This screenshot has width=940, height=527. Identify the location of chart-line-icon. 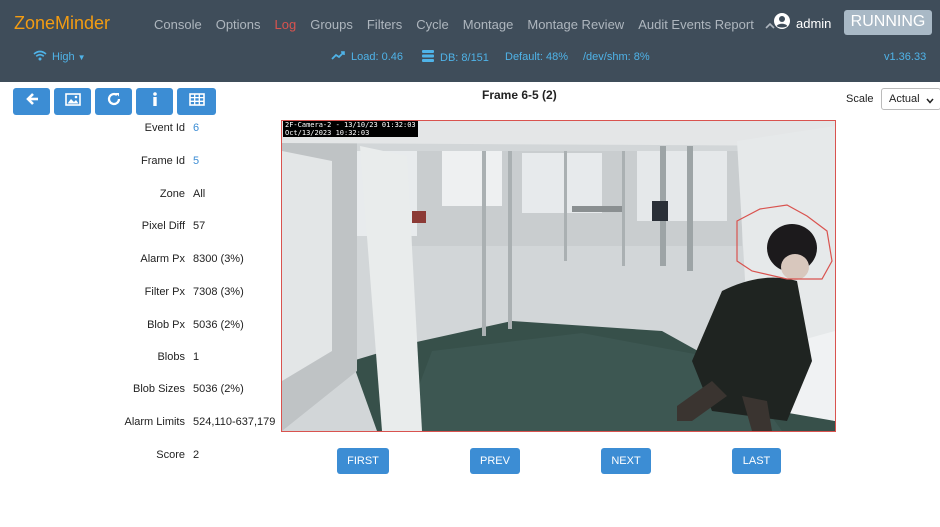
(338, 56).